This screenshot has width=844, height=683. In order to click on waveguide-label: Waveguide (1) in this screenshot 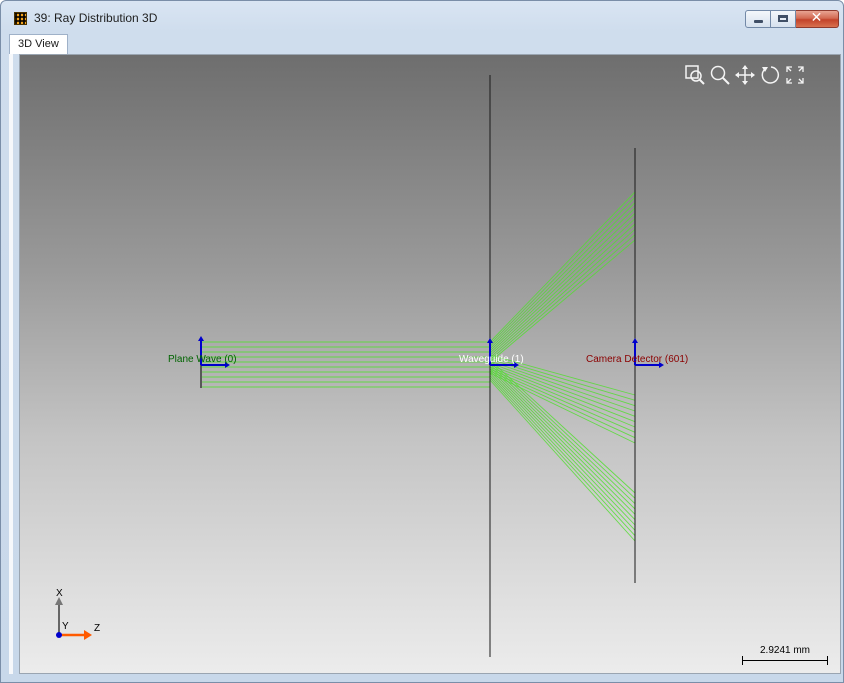, I will do `click(491, 359)`.